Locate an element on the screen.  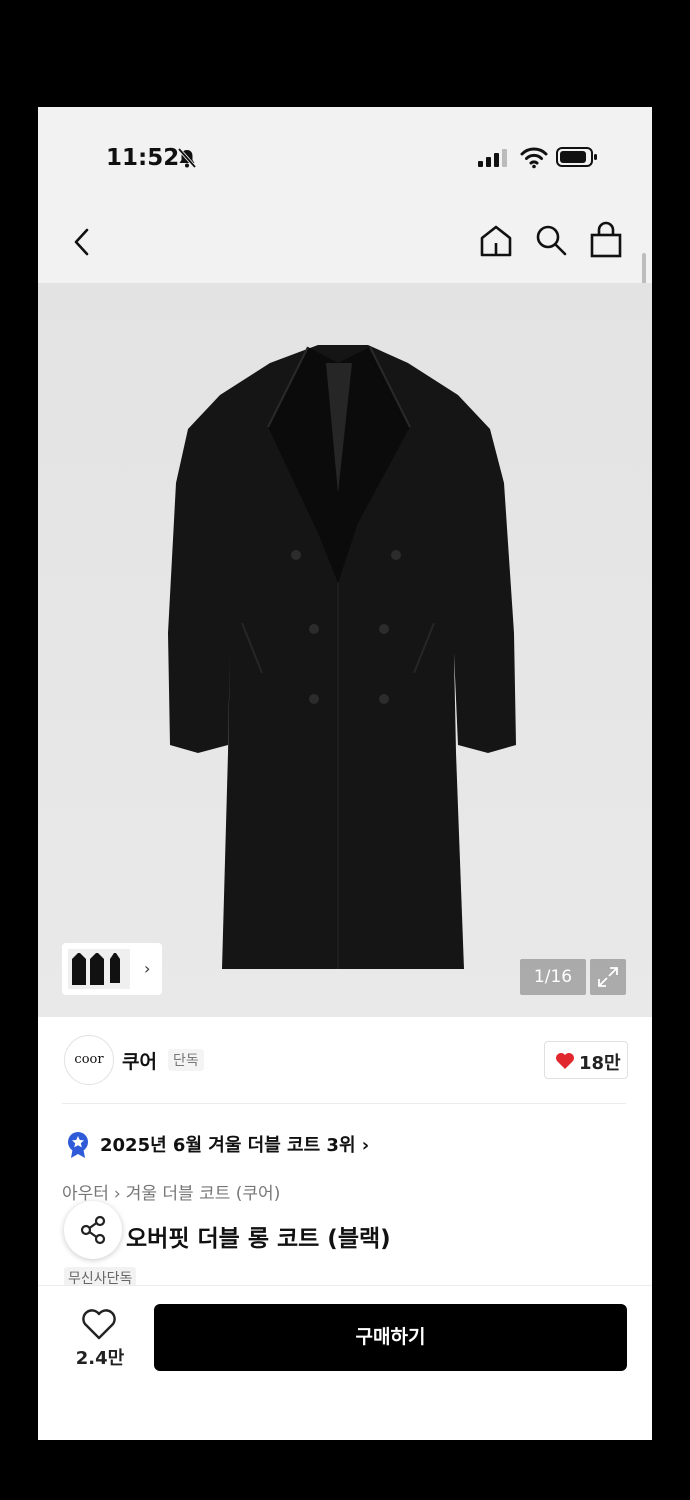
share-button is located at coordinates (93, 1230).